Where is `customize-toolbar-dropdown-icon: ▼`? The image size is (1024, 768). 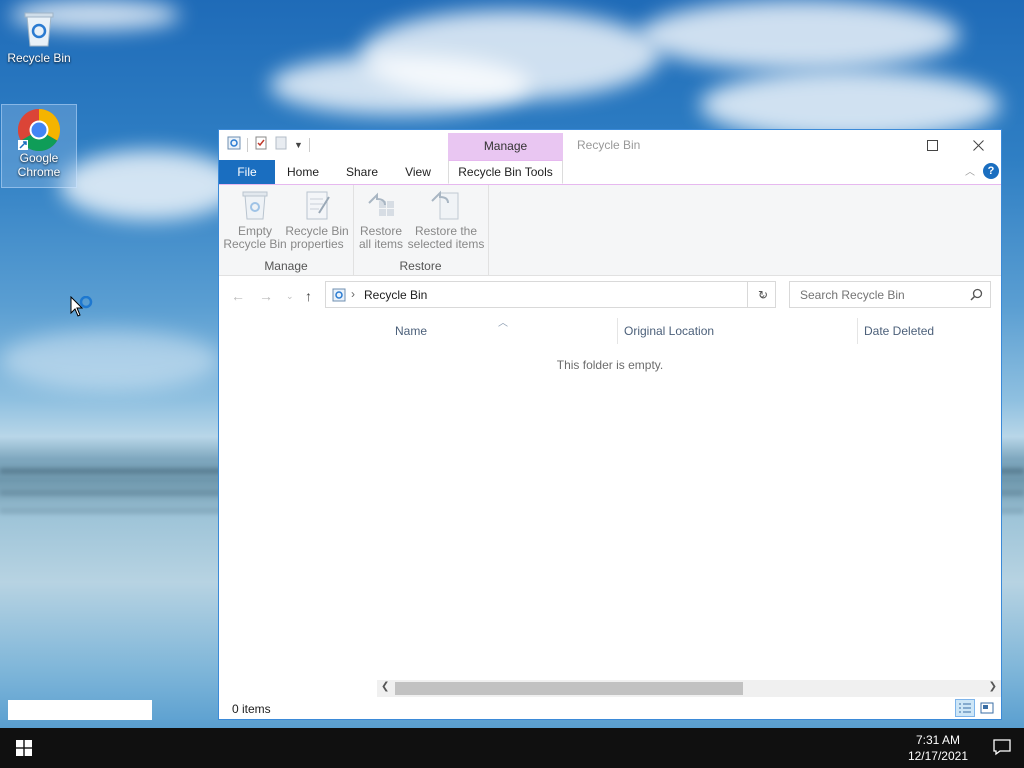
customize-toolbar-dropdown-icon: ▼ is located at coordinates (298, 145).